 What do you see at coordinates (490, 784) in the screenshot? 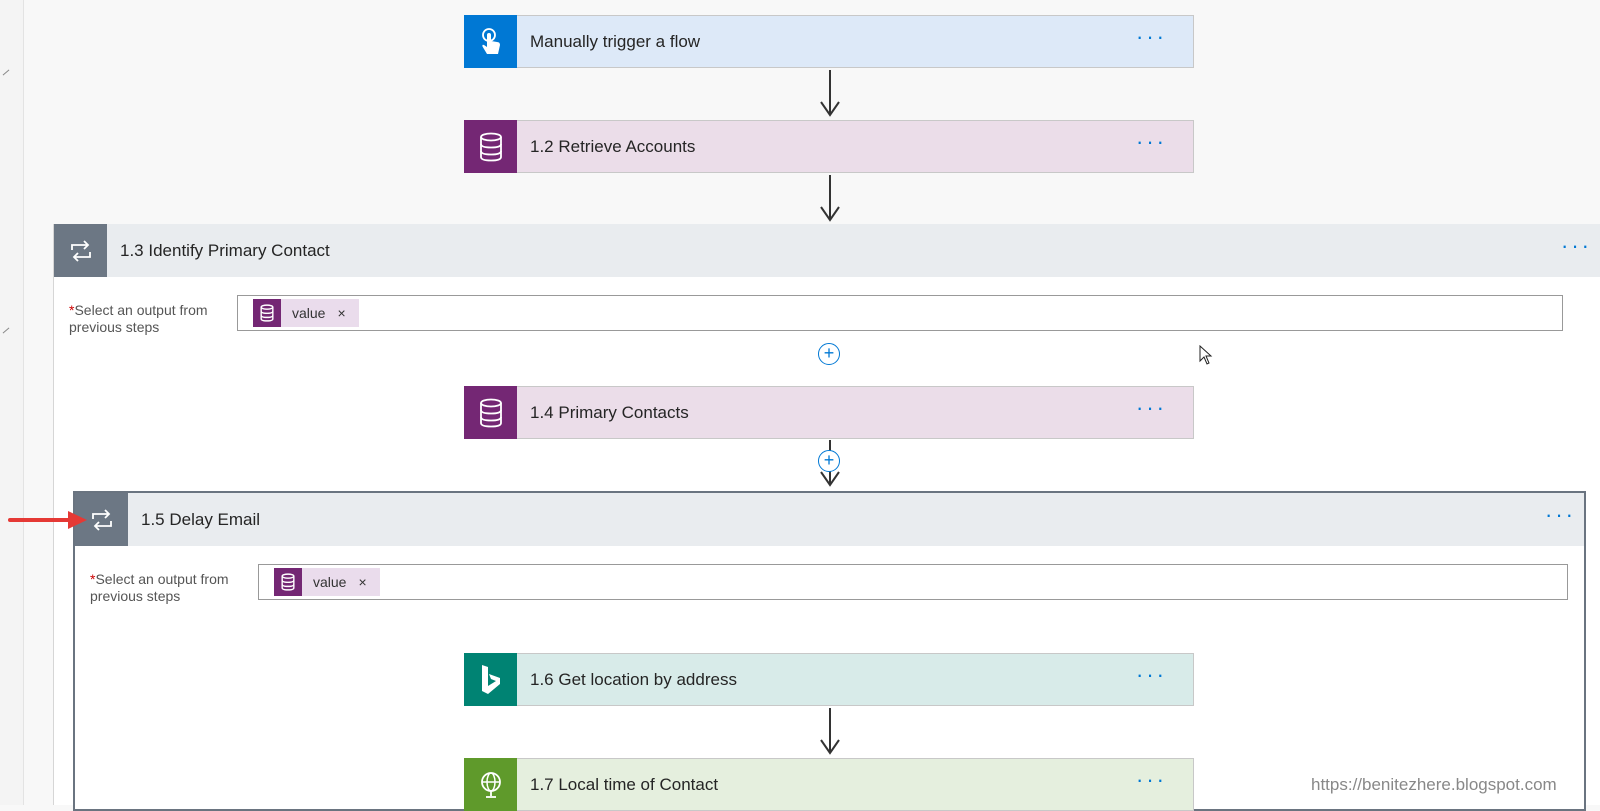
I see `globe-icon` at bounding box center [490, 784].